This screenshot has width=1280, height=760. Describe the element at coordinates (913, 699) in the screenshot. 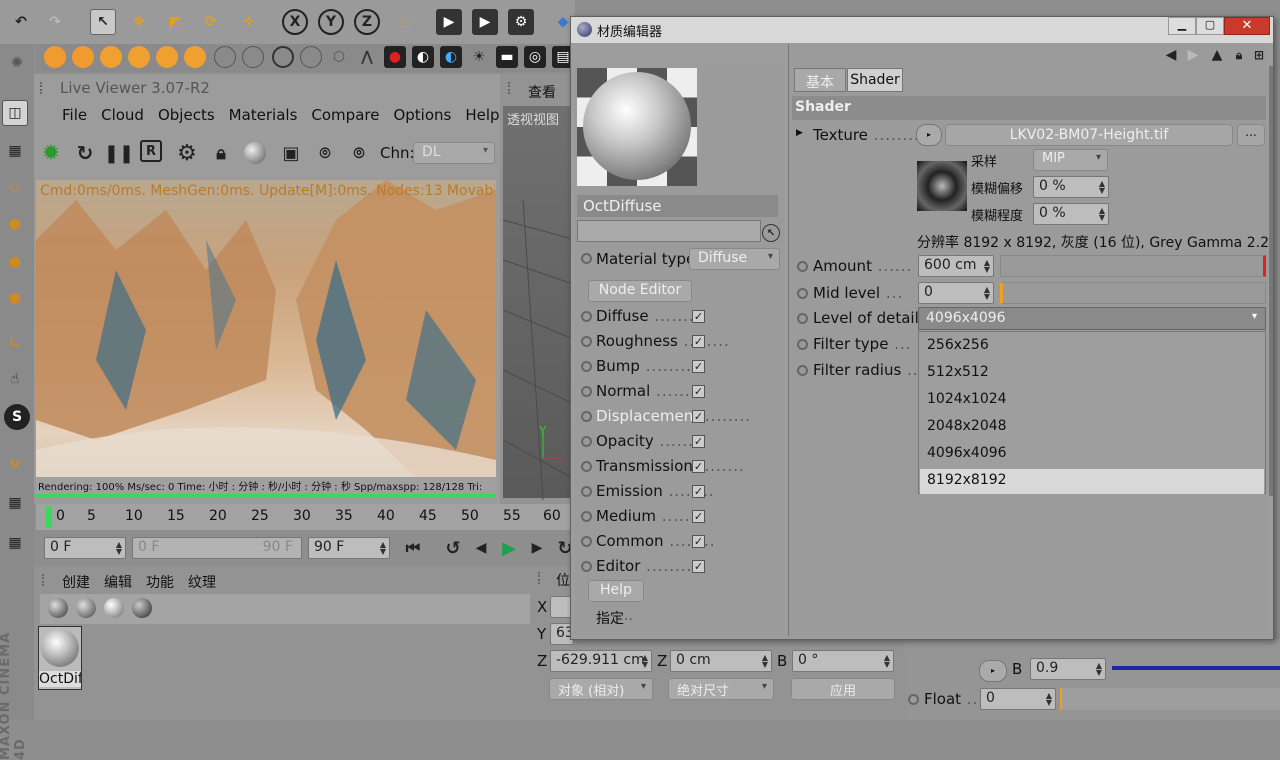

I see `float-radio` at that location.